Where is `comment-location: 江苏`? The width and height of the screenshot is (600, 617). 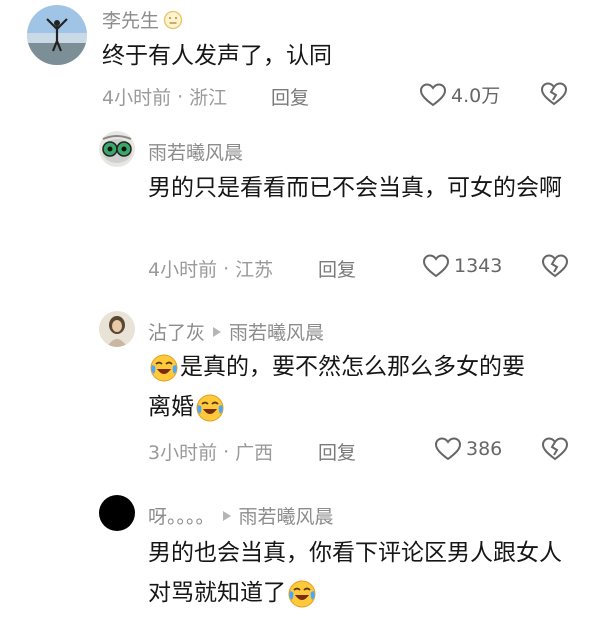
comment-location: 江苏 is located at coordinates (254, 270).